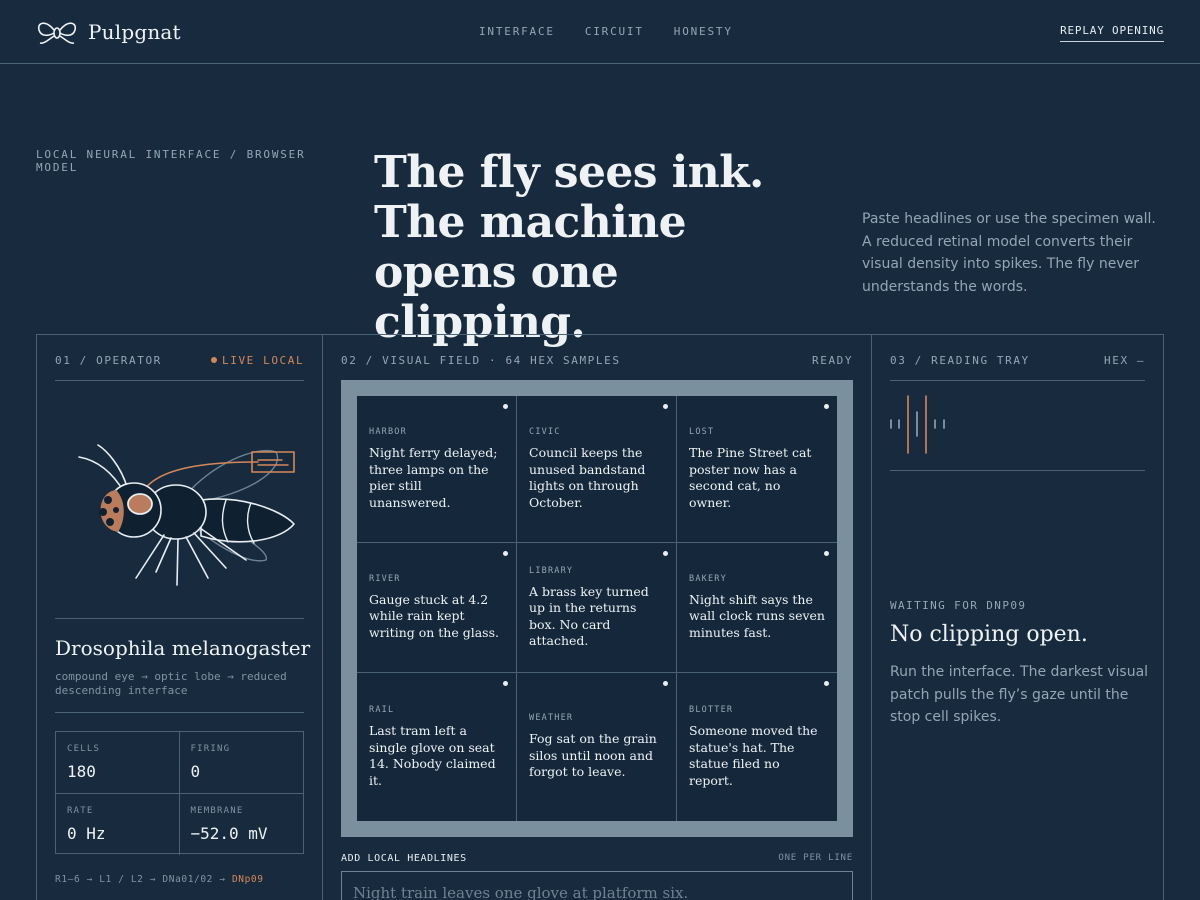  I want to click on add-headlines-label: ADD LOCAL HEADLINES, so click(404, 858).